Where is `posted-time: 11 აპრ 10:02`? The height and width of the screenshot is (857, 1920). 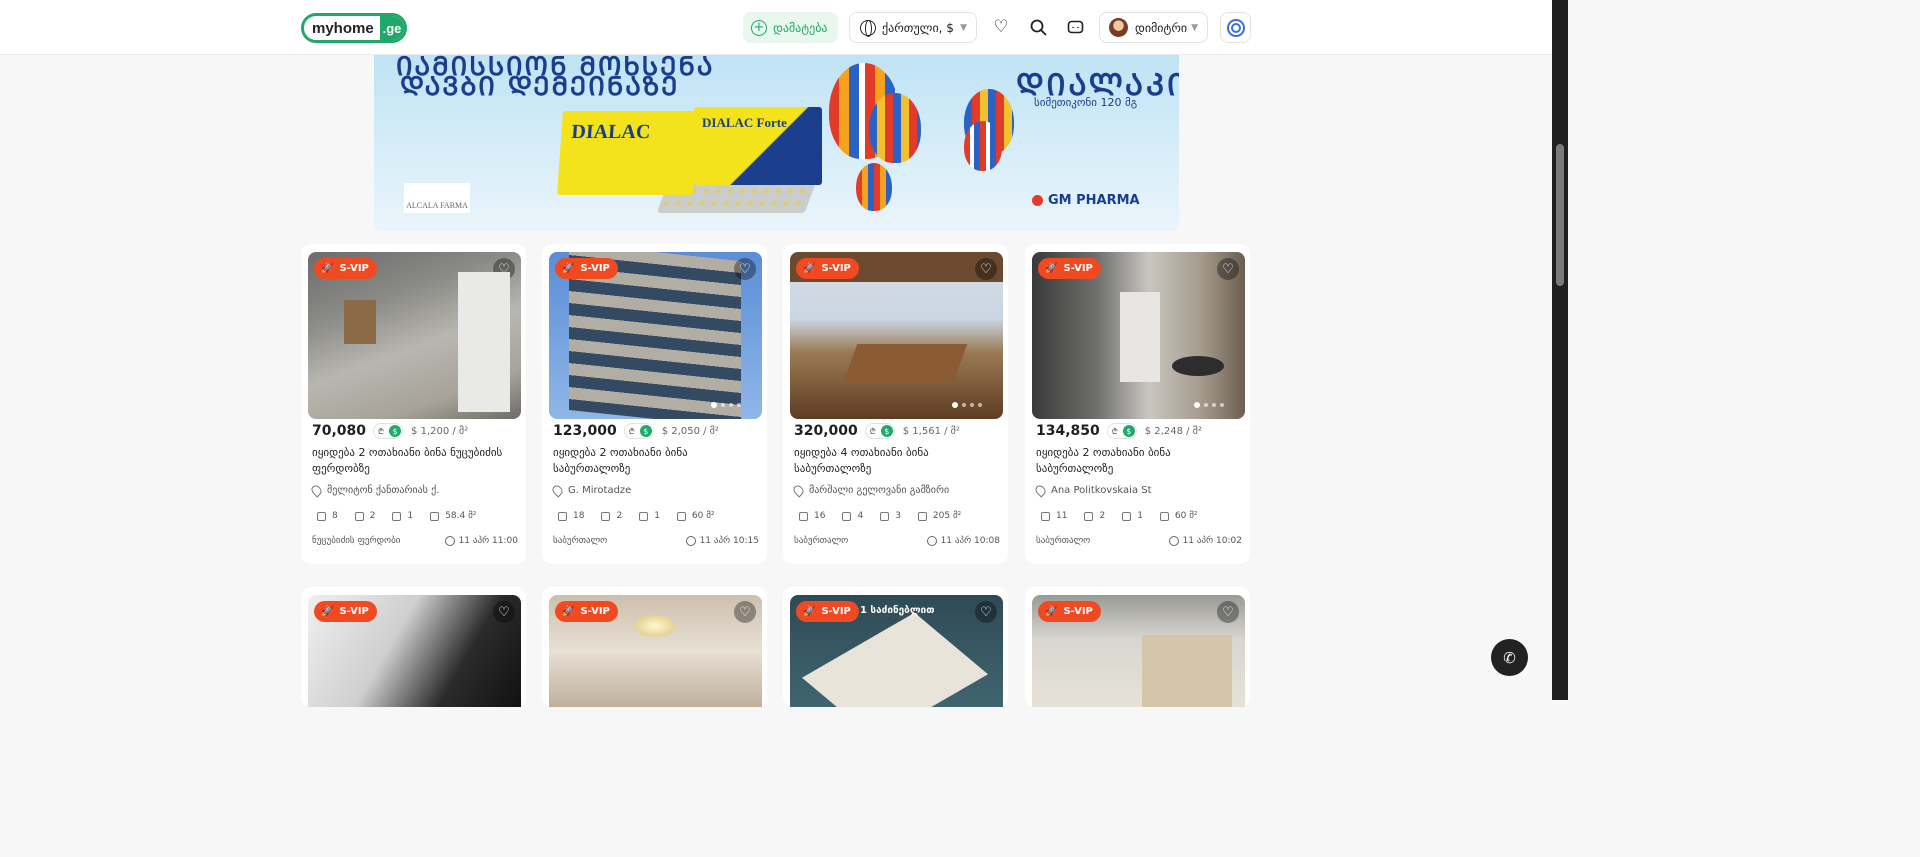
posted-time: 11 აპრ 10:02 is located at coordinates (1205, 541).